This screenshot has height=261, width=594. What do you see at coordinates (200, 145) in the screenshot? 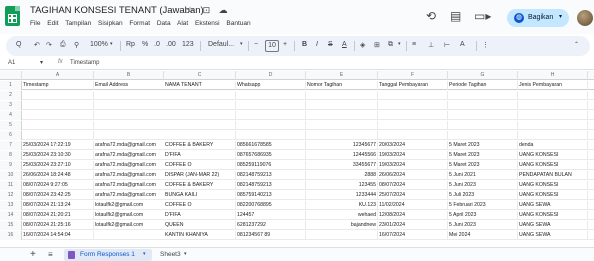
I see `table-cell: COFFEE & BAKERY` at bounding box center [200, 145].